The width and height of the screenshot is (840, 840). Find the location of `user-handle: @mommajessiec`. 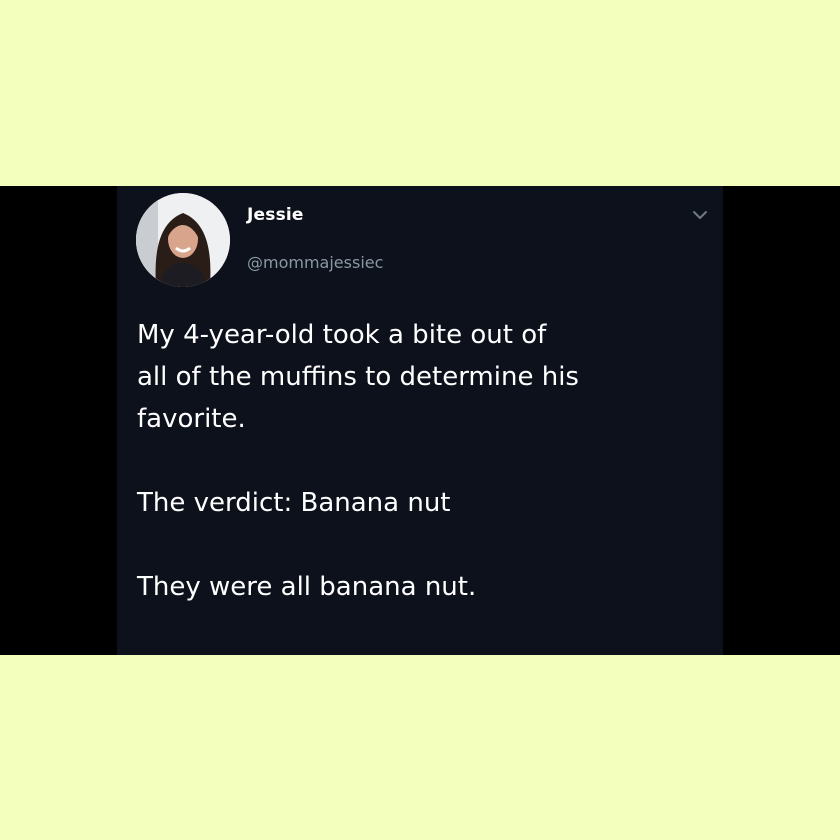

user-handle: @mommajessiec is located at coordinates (315, 262).